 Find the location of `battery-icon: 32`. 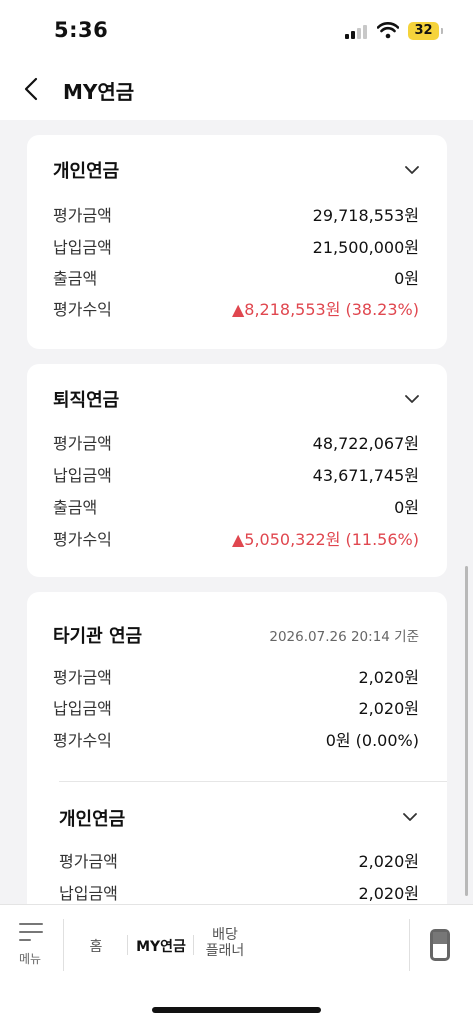

battery-icon: 32 is located at coordinates (423, 31).